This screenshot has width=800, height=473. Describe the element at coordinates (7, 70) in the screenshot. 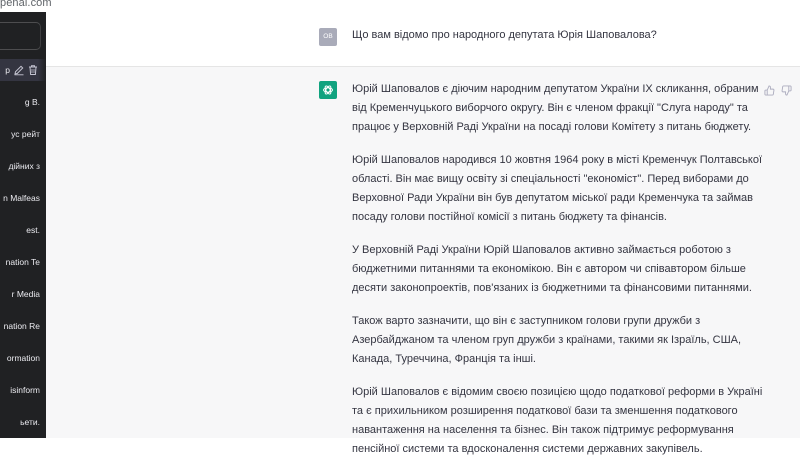

I see `sidebar-item-label: p` at that location.